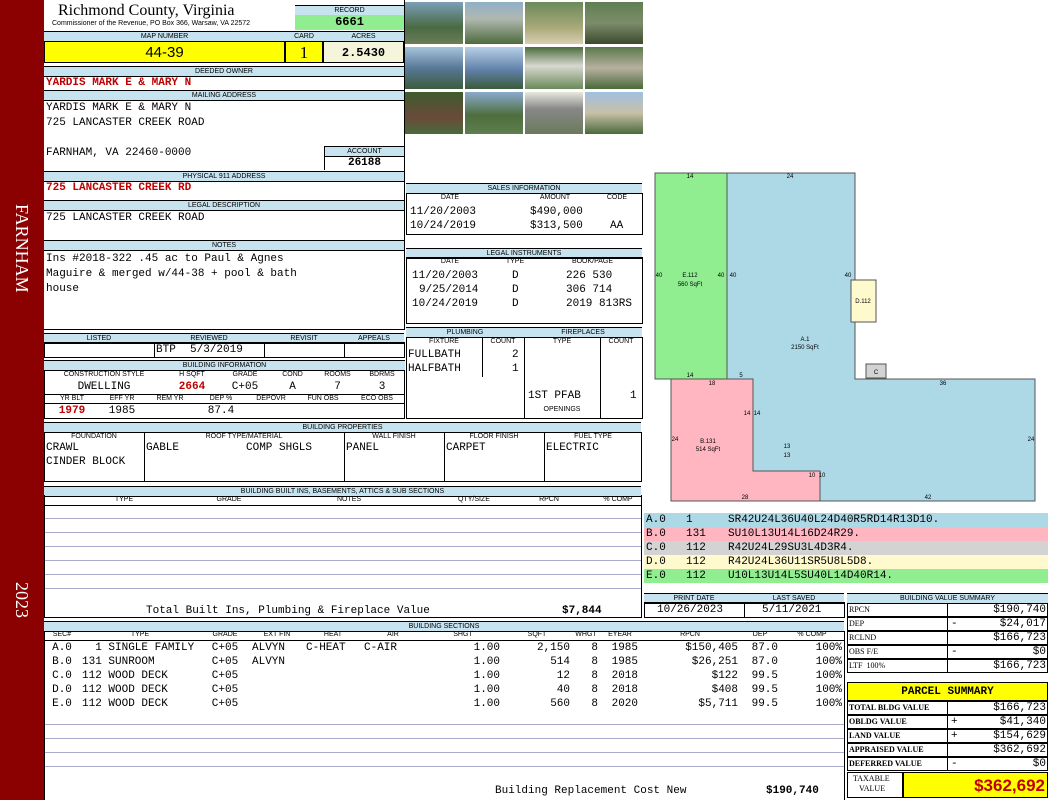 This screenshot has width=1050, height=800. What do you see at coordinates (659, 276) in the screenshot?
I see `sketch-dim-2: 40` at bounding box center [659, 276].